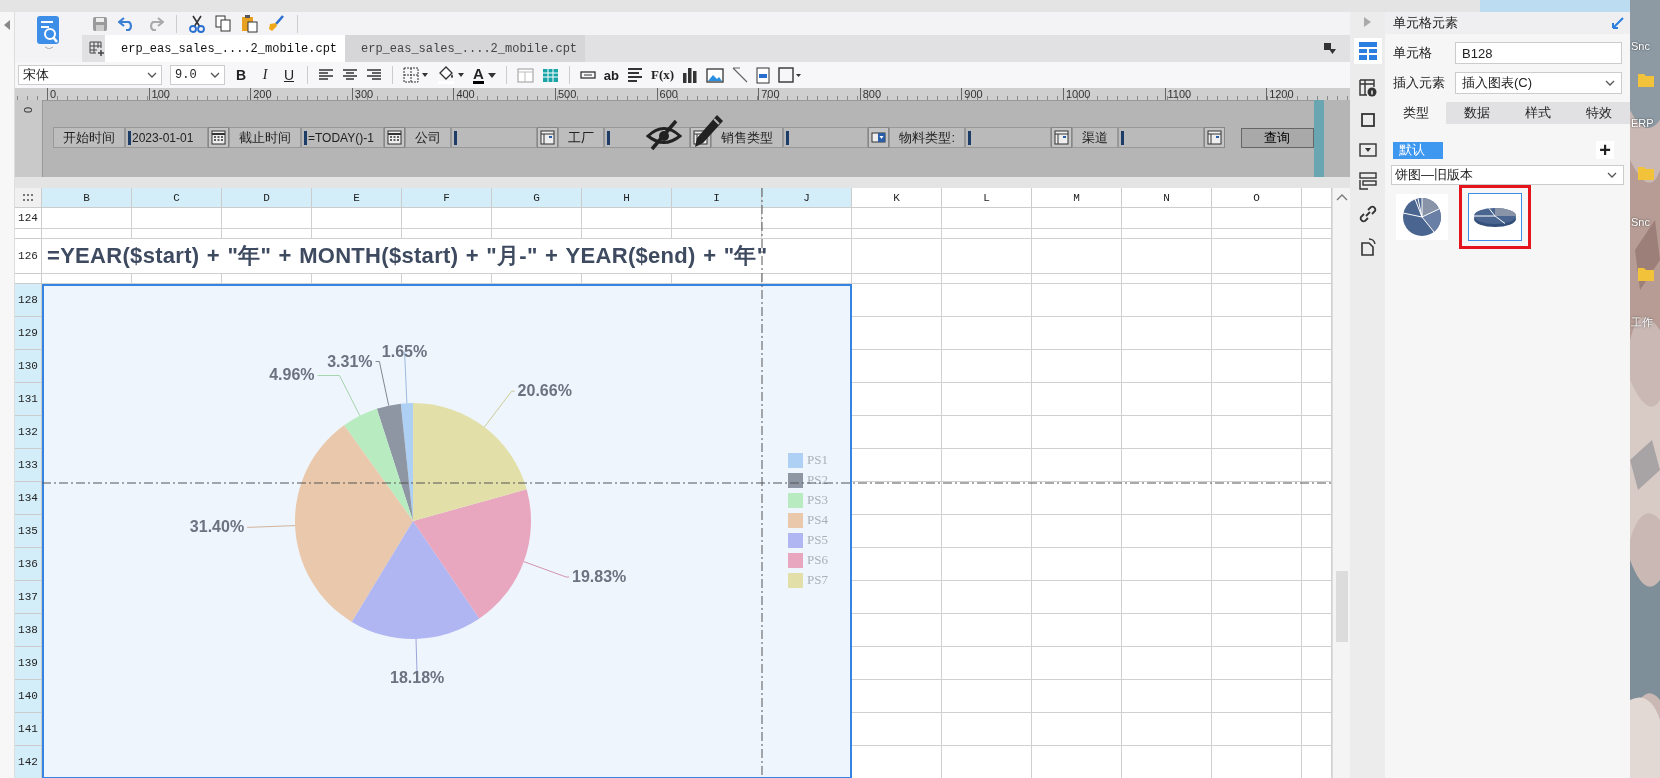  What do you see at coordinates (484, 75) in the screenshot?
I see `font-color-button: A` at bounding box center [484, 75].